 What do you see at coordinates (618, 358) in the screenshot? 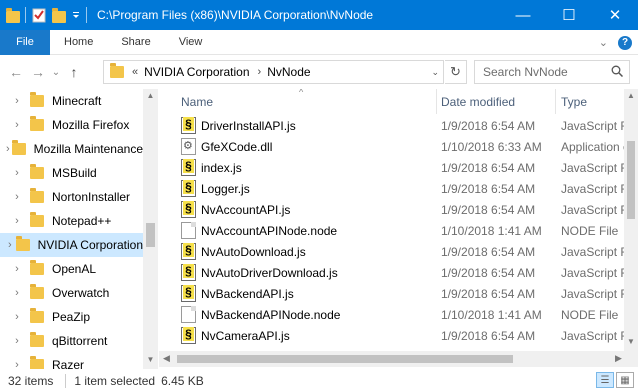
I see `scroll-right-icon: ▶` at bounding box center [618, 358].